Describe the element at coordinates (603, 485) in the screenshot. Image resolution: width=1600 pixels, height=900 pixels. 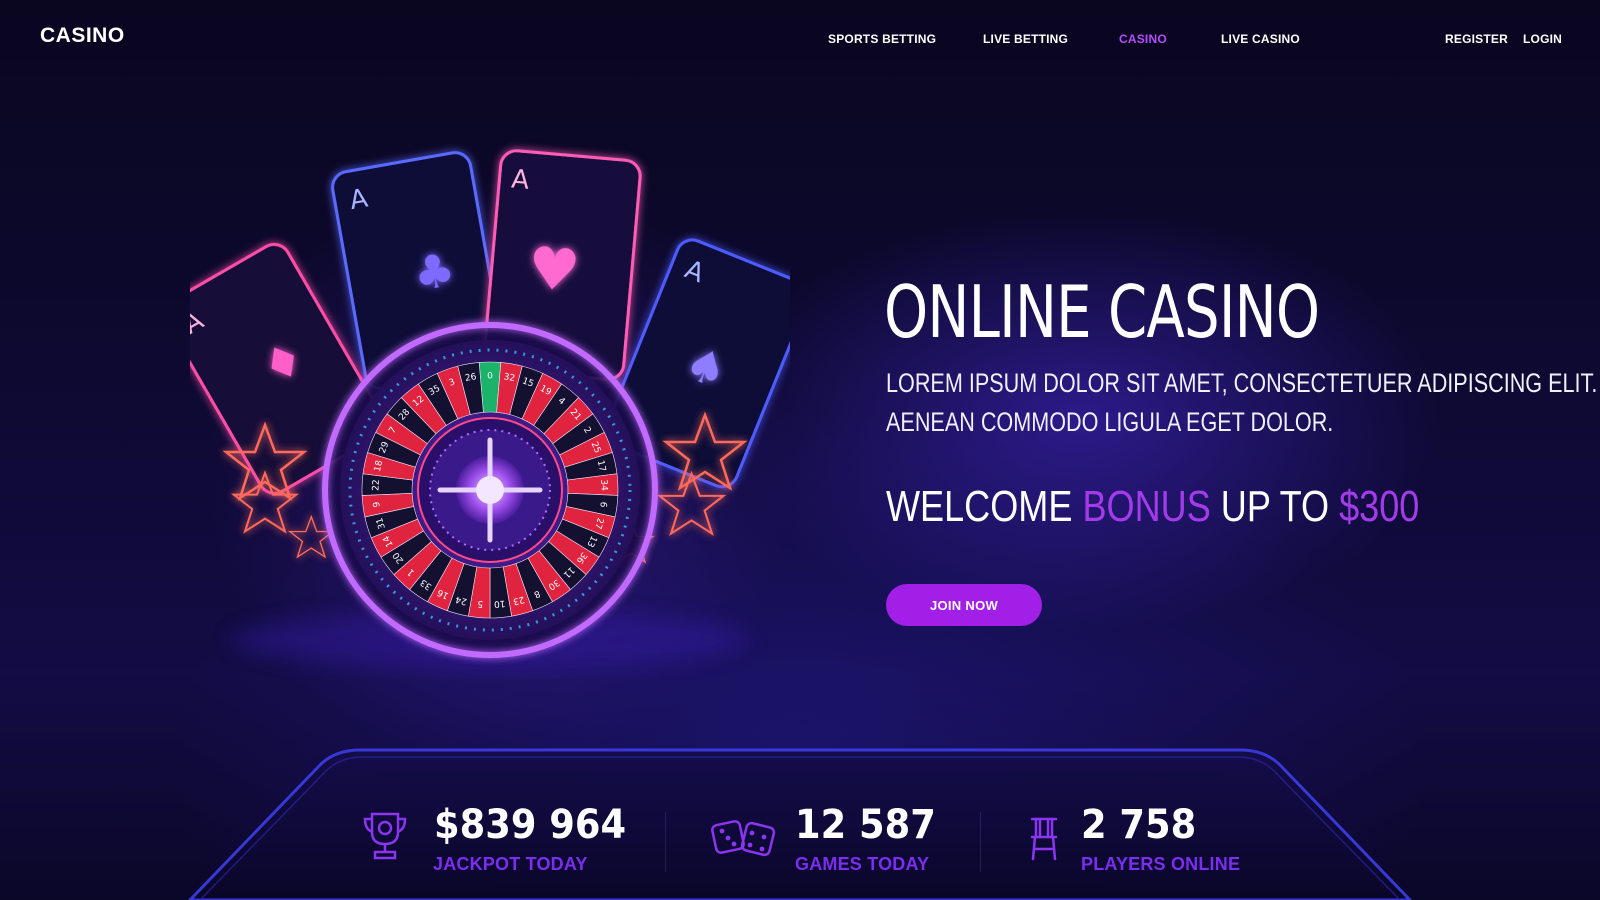
I see `wheel-number: 34` at that location.